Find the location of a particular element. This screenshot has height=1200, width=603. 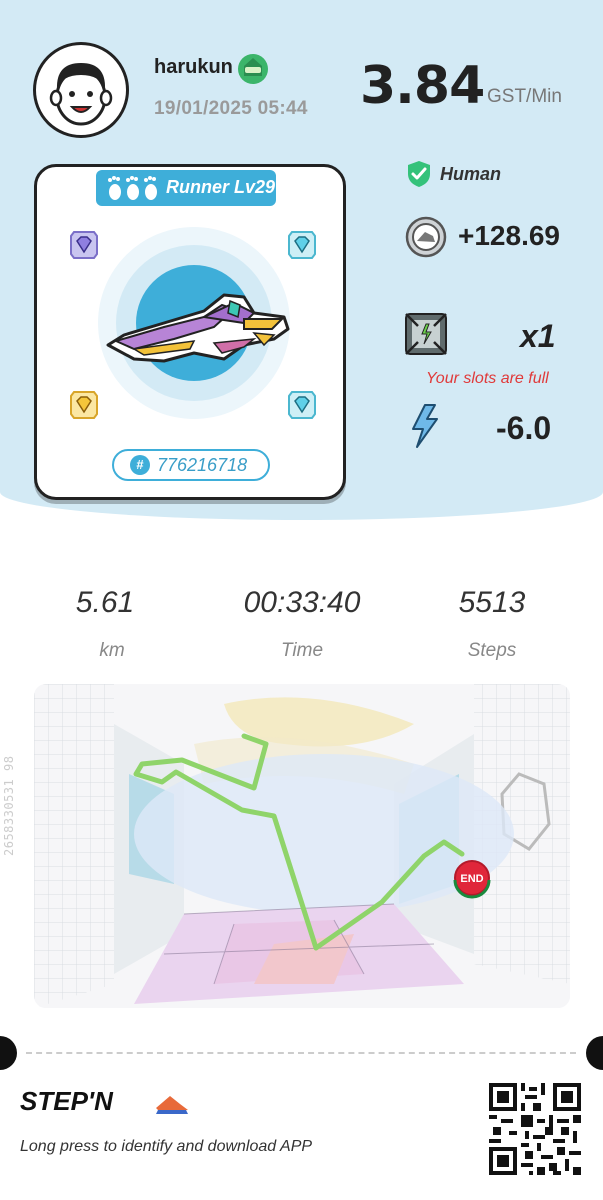

download-tagline: Long press to identify and download APP is located at coordinates (166, 1146).